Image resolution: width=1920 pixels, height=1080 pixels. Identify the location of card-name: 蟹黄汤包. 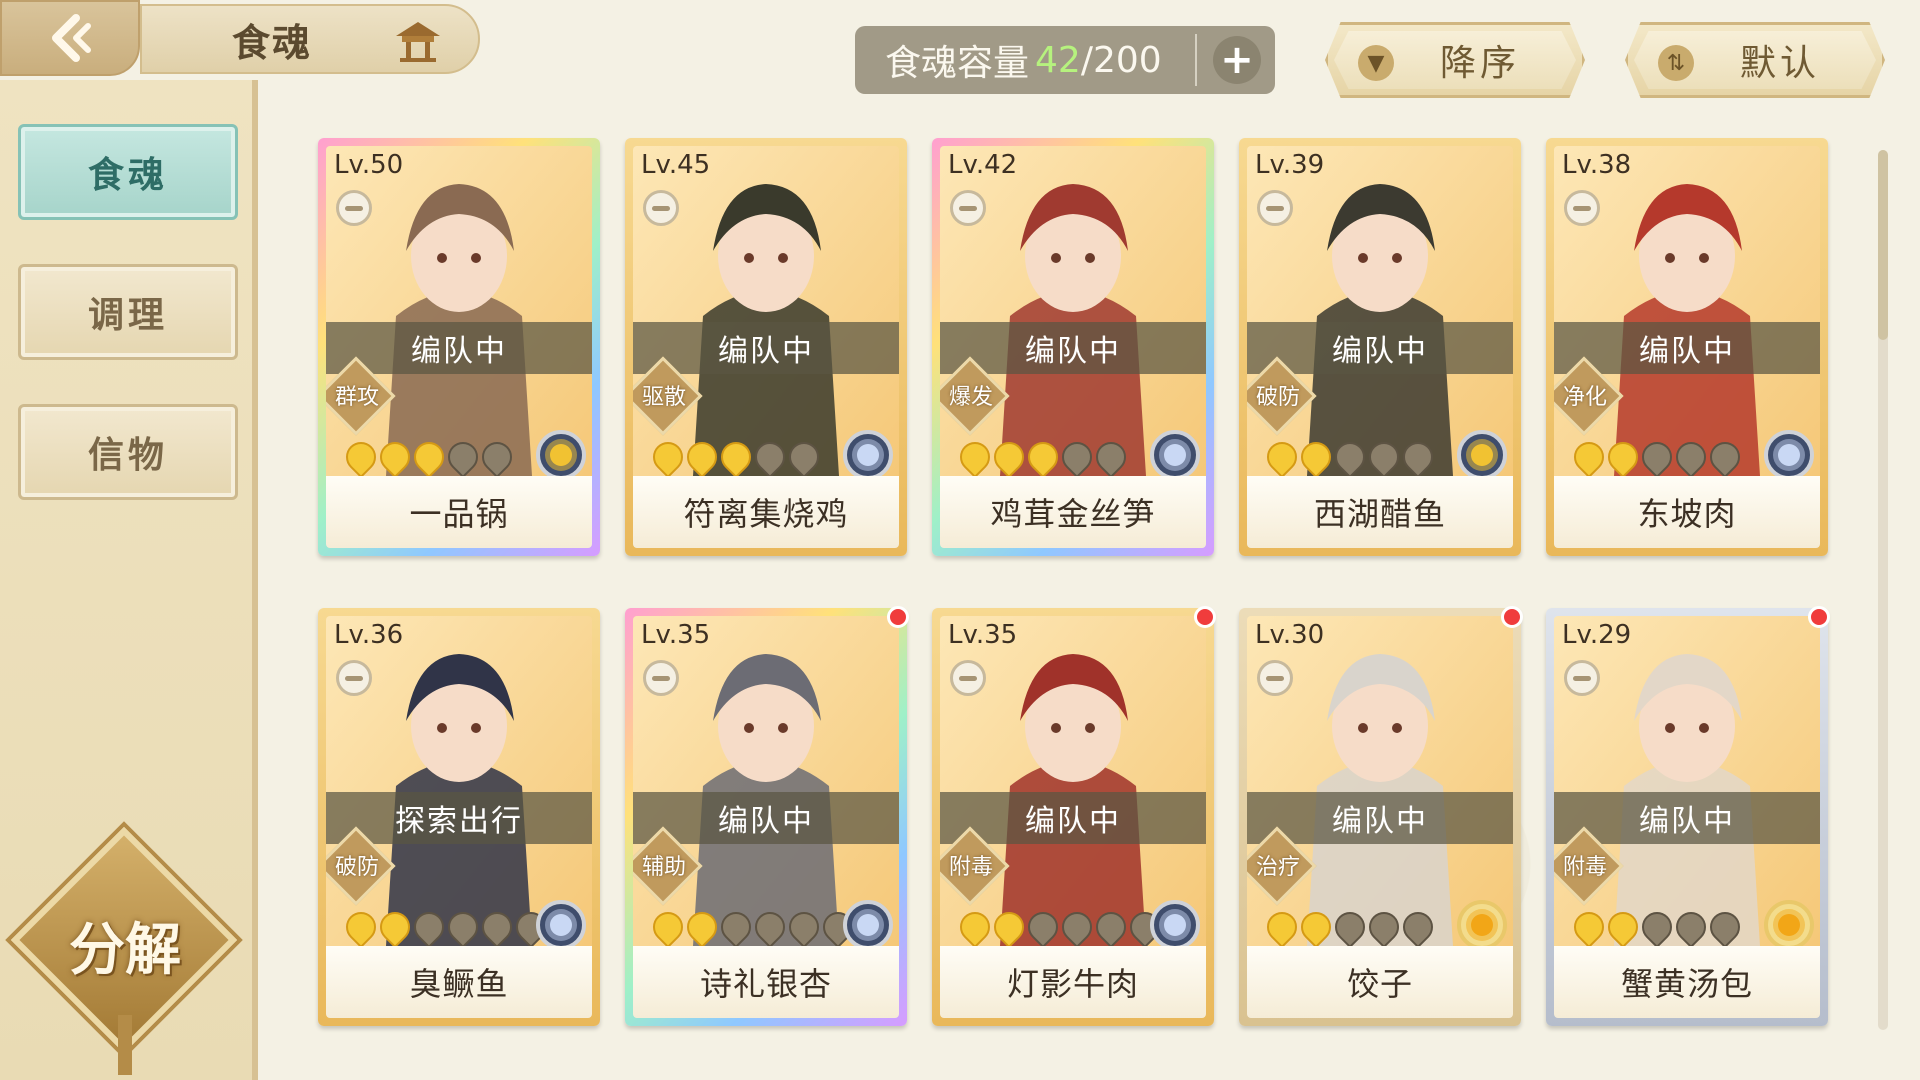
(1686, 984).